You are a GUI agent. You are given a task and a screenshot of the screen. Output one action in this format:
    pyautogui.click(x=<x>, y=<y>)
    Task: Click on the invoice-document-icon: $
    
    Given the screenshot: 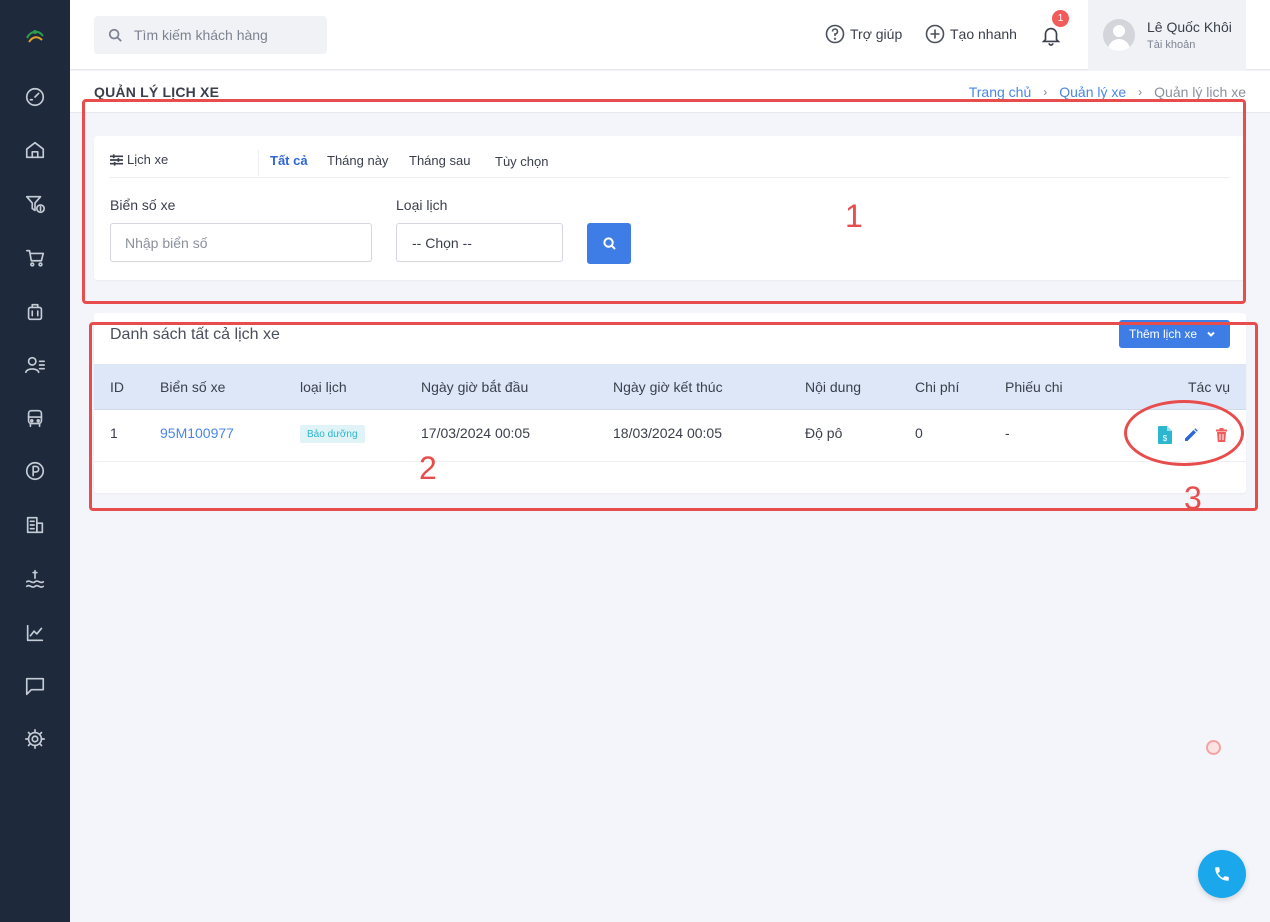 What is the action you would take?
    pyautogui.click(x=1165, y=435)
    